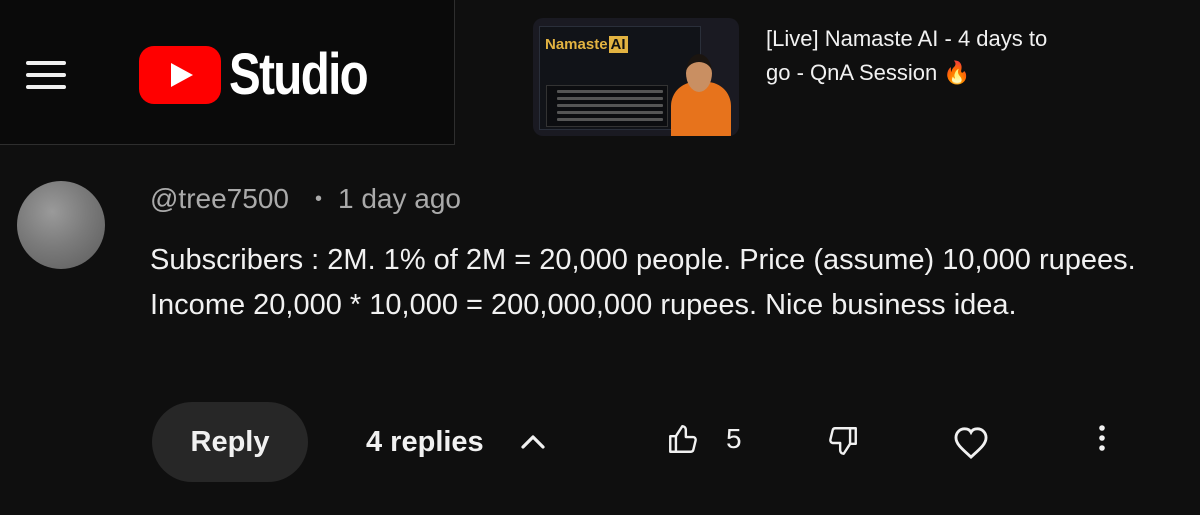 The height and width of the screenshot is (515, 1200). Describe the element at coordinates (576, 44) in the screenshot. I see `thumbnail-title-word: Namaste` at that location.